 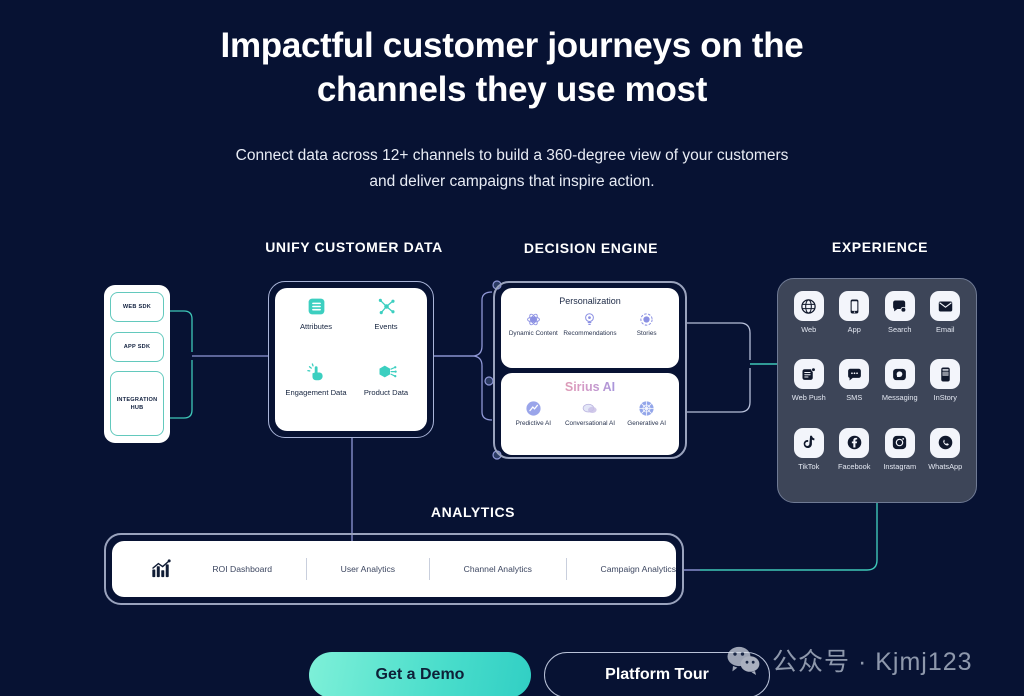 What do you see at coordinates (590, 319) in the screenshot?
I see `recommendations-bulb-icon` at bounding box center [590, 319].